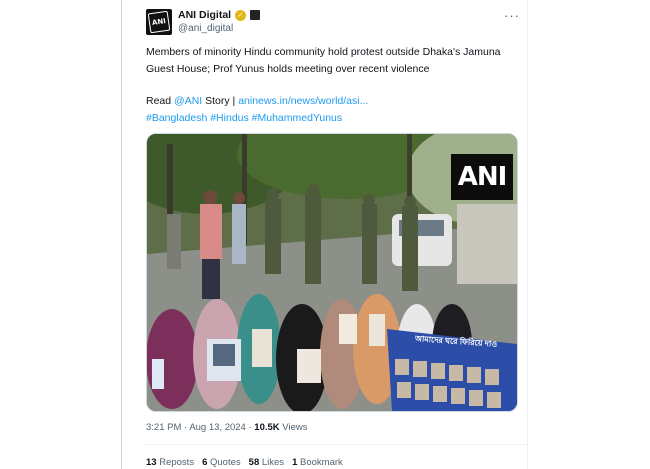 The height and width of the screenshot is (469, 650). I want to click on timeline-border-right, so click(527, 234).